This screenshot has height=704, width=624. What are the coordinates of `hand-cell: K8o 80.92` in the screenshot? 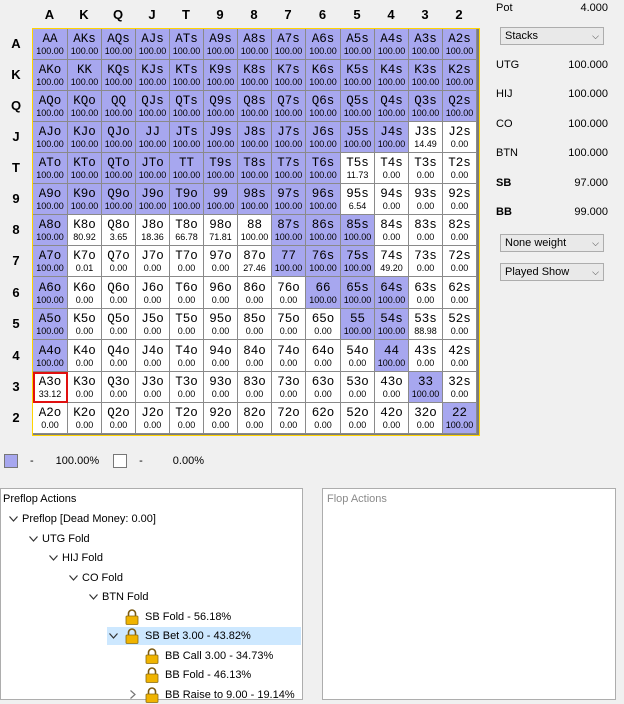 It's located at (85, 230).